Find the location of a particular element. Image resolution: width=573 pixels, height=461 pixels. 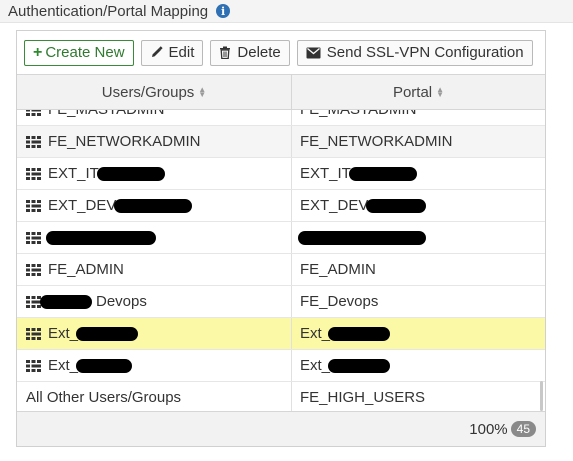

zoom-level: 100% is located at coordinates (488, 429).